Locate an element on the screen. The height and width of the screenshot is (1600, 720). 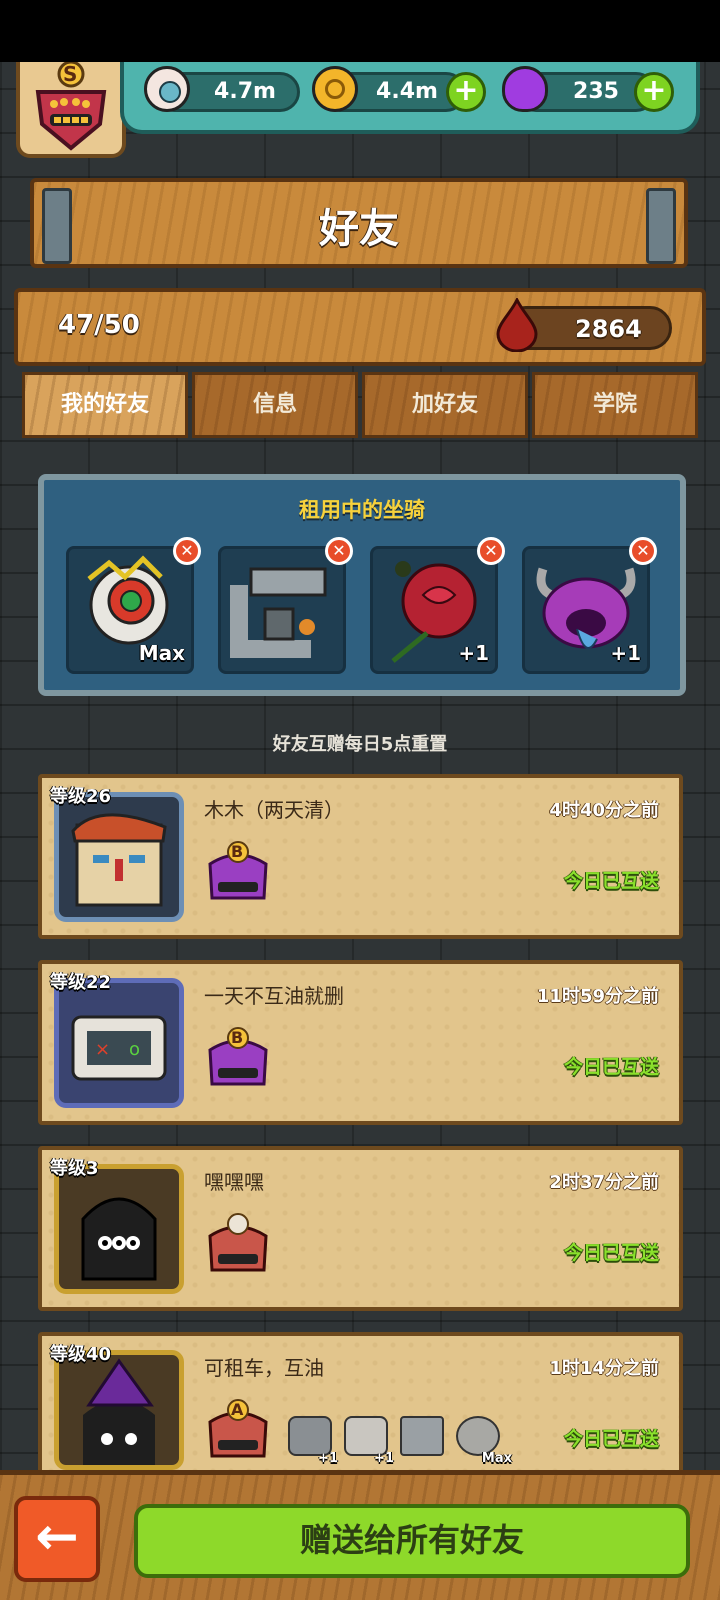
friend-last-seen: 1时14分之前 is located at coordinates (604, 1368).